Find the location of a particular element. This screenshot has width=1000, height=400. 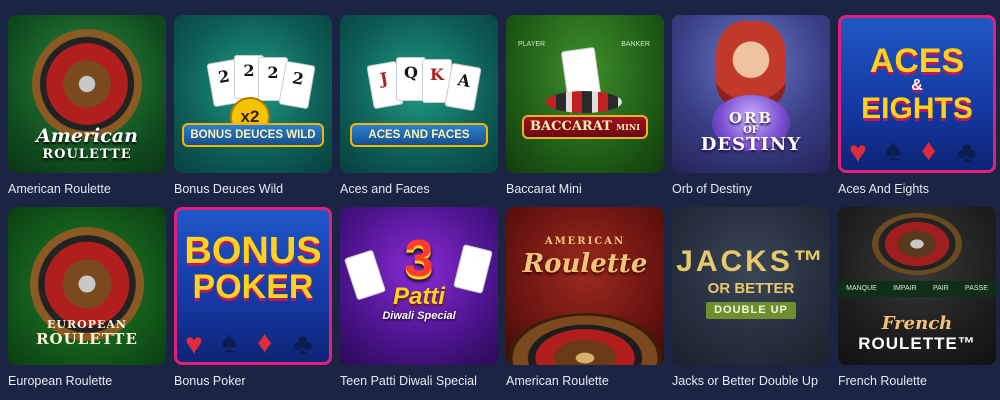

game-thumbnail: ORB OF DESTINY is located at coordinates (751, 94).